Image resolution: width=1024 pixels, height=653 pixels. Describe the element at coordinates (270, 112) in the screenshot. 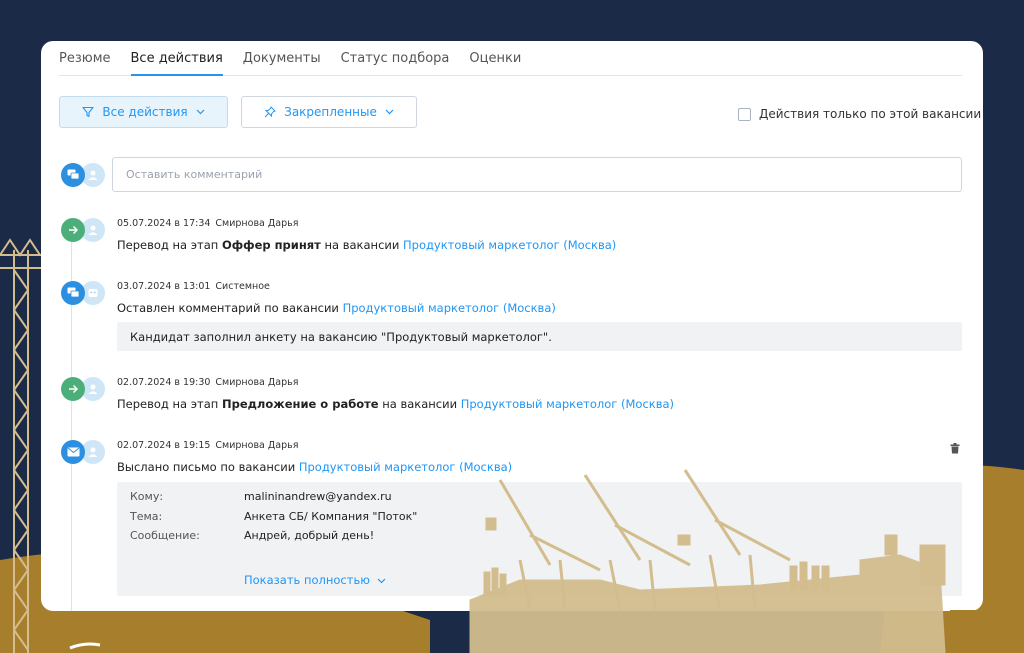

I see `pin-icon` at that location.